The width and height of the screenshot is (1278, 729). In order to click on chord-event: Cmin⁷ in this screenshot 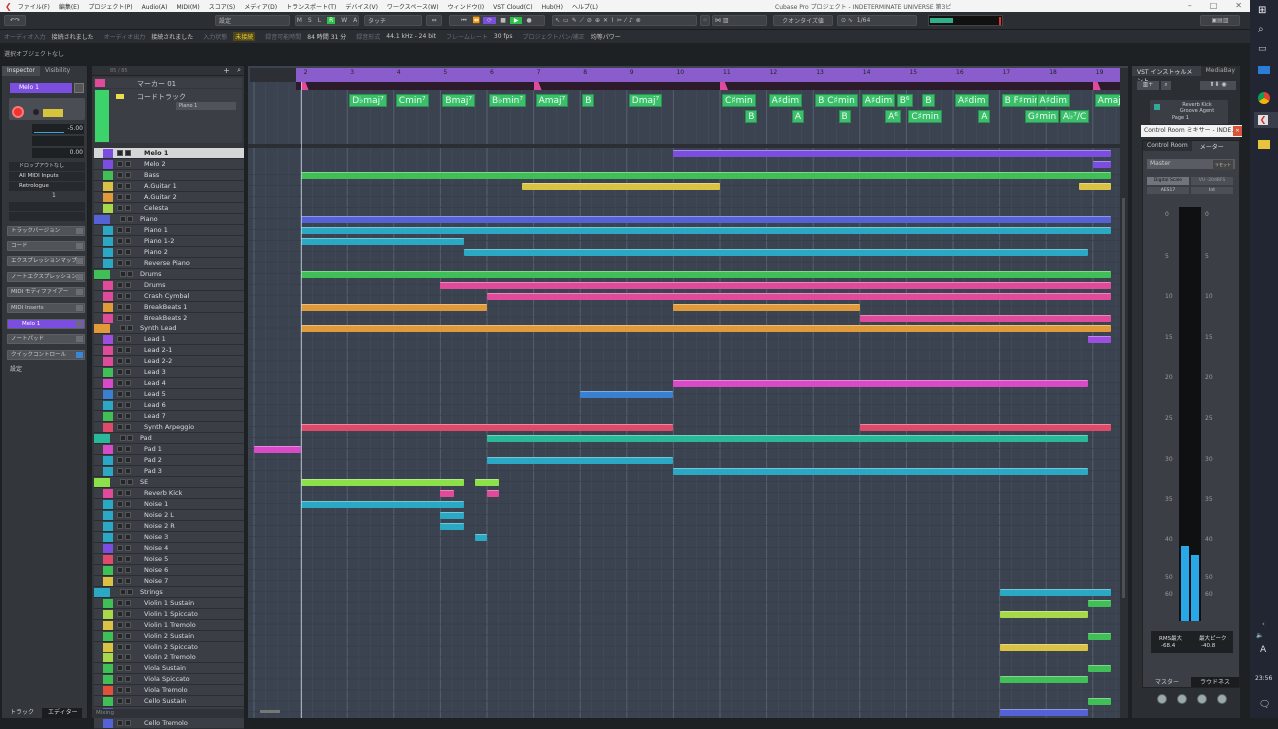, I will do `click(412, 100)`.